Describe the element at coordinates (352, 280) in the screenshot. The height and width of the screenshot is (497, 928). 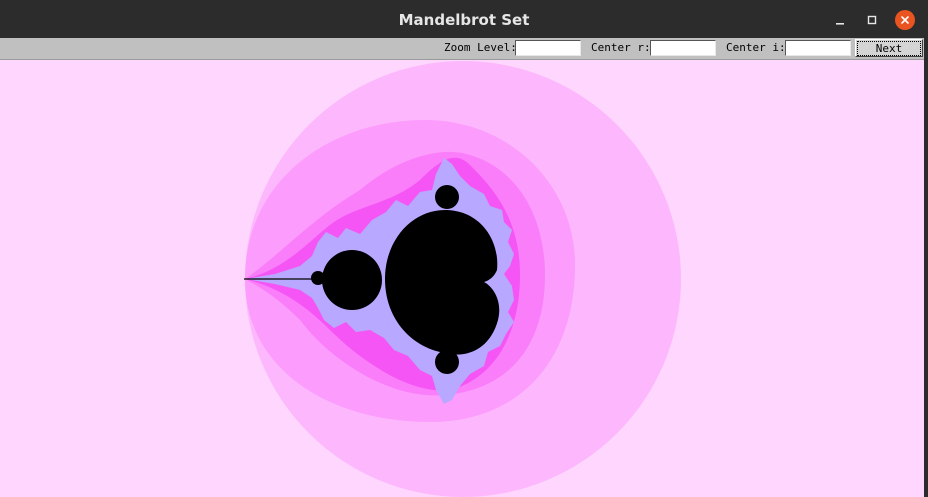
I see `period-2-bulb` at that location.